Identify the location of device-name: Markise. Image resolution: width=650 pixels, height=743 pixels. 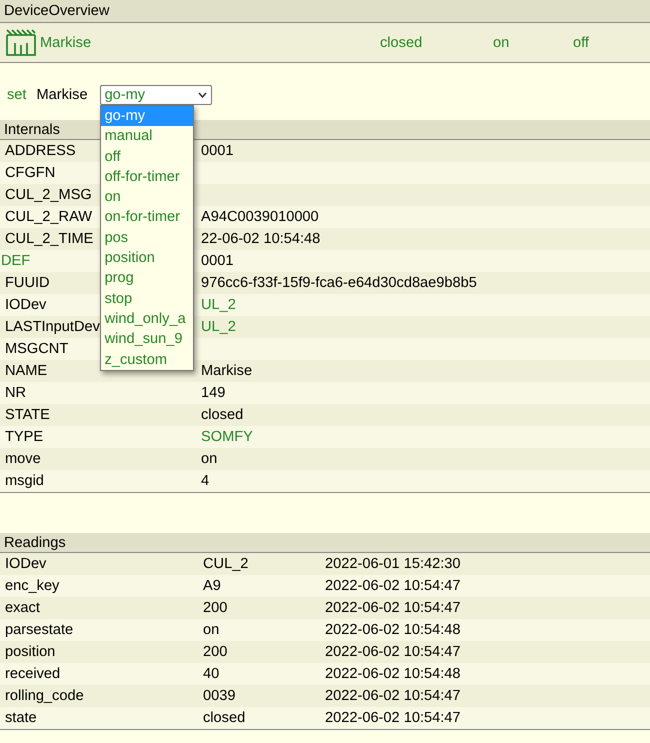
(62, 95).